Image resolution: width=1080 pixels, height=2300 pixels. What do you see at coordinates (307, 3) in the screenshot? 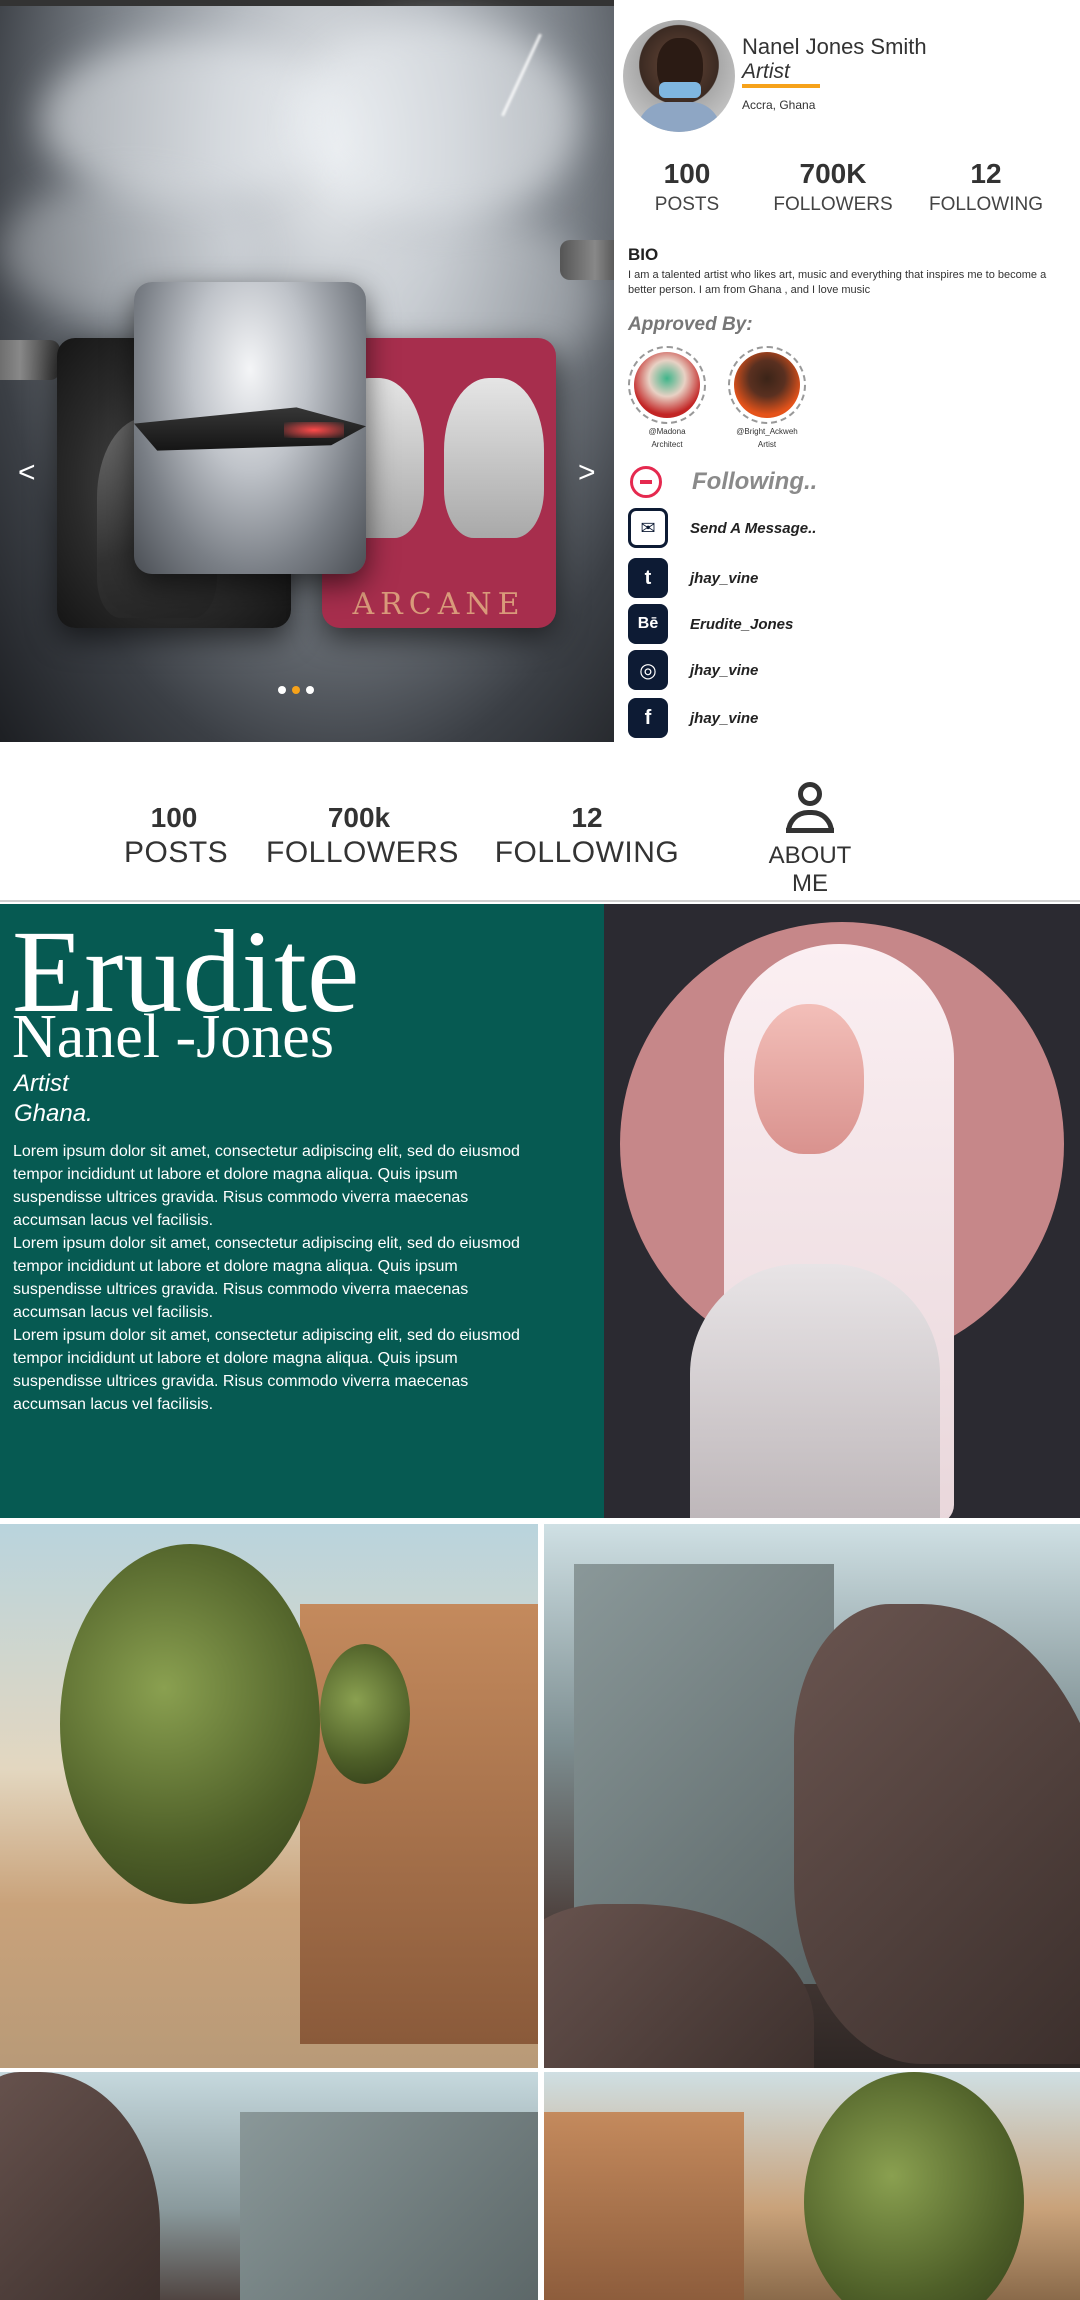
I see `top-bar` at bounding box center [307, 3].